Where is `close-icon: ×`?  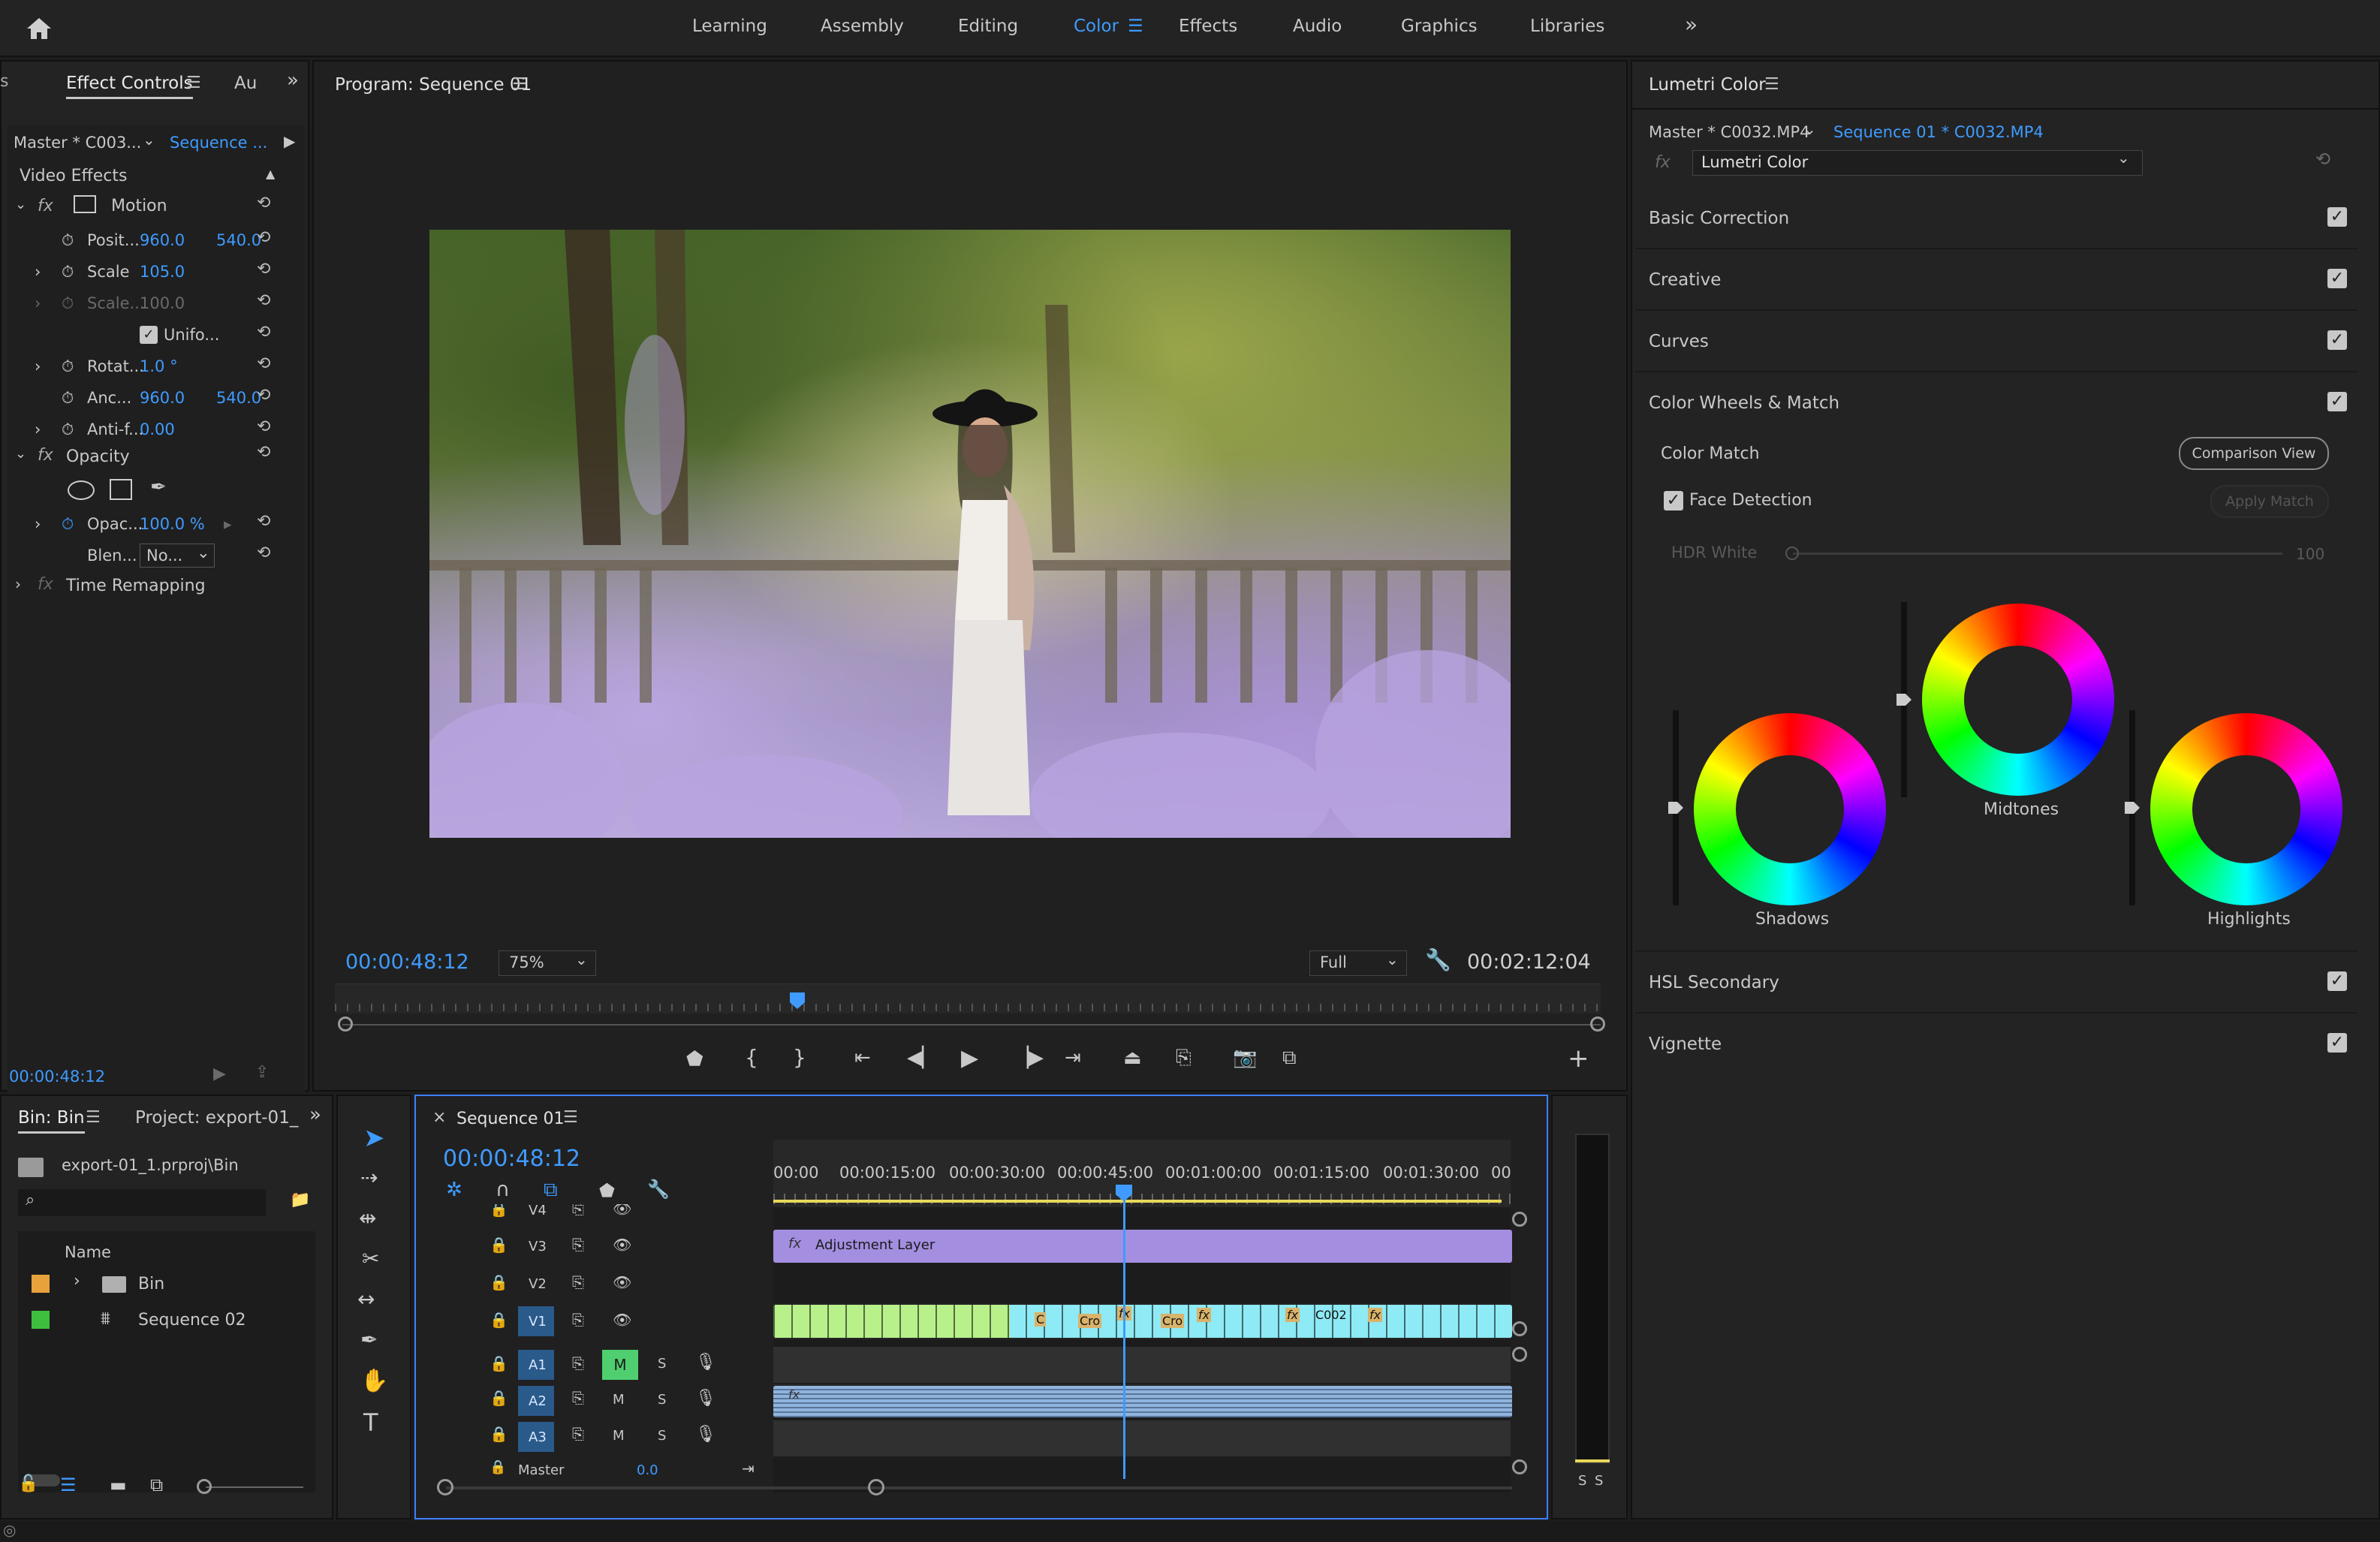 close-icon: × is located at coordinates (439, 1117).